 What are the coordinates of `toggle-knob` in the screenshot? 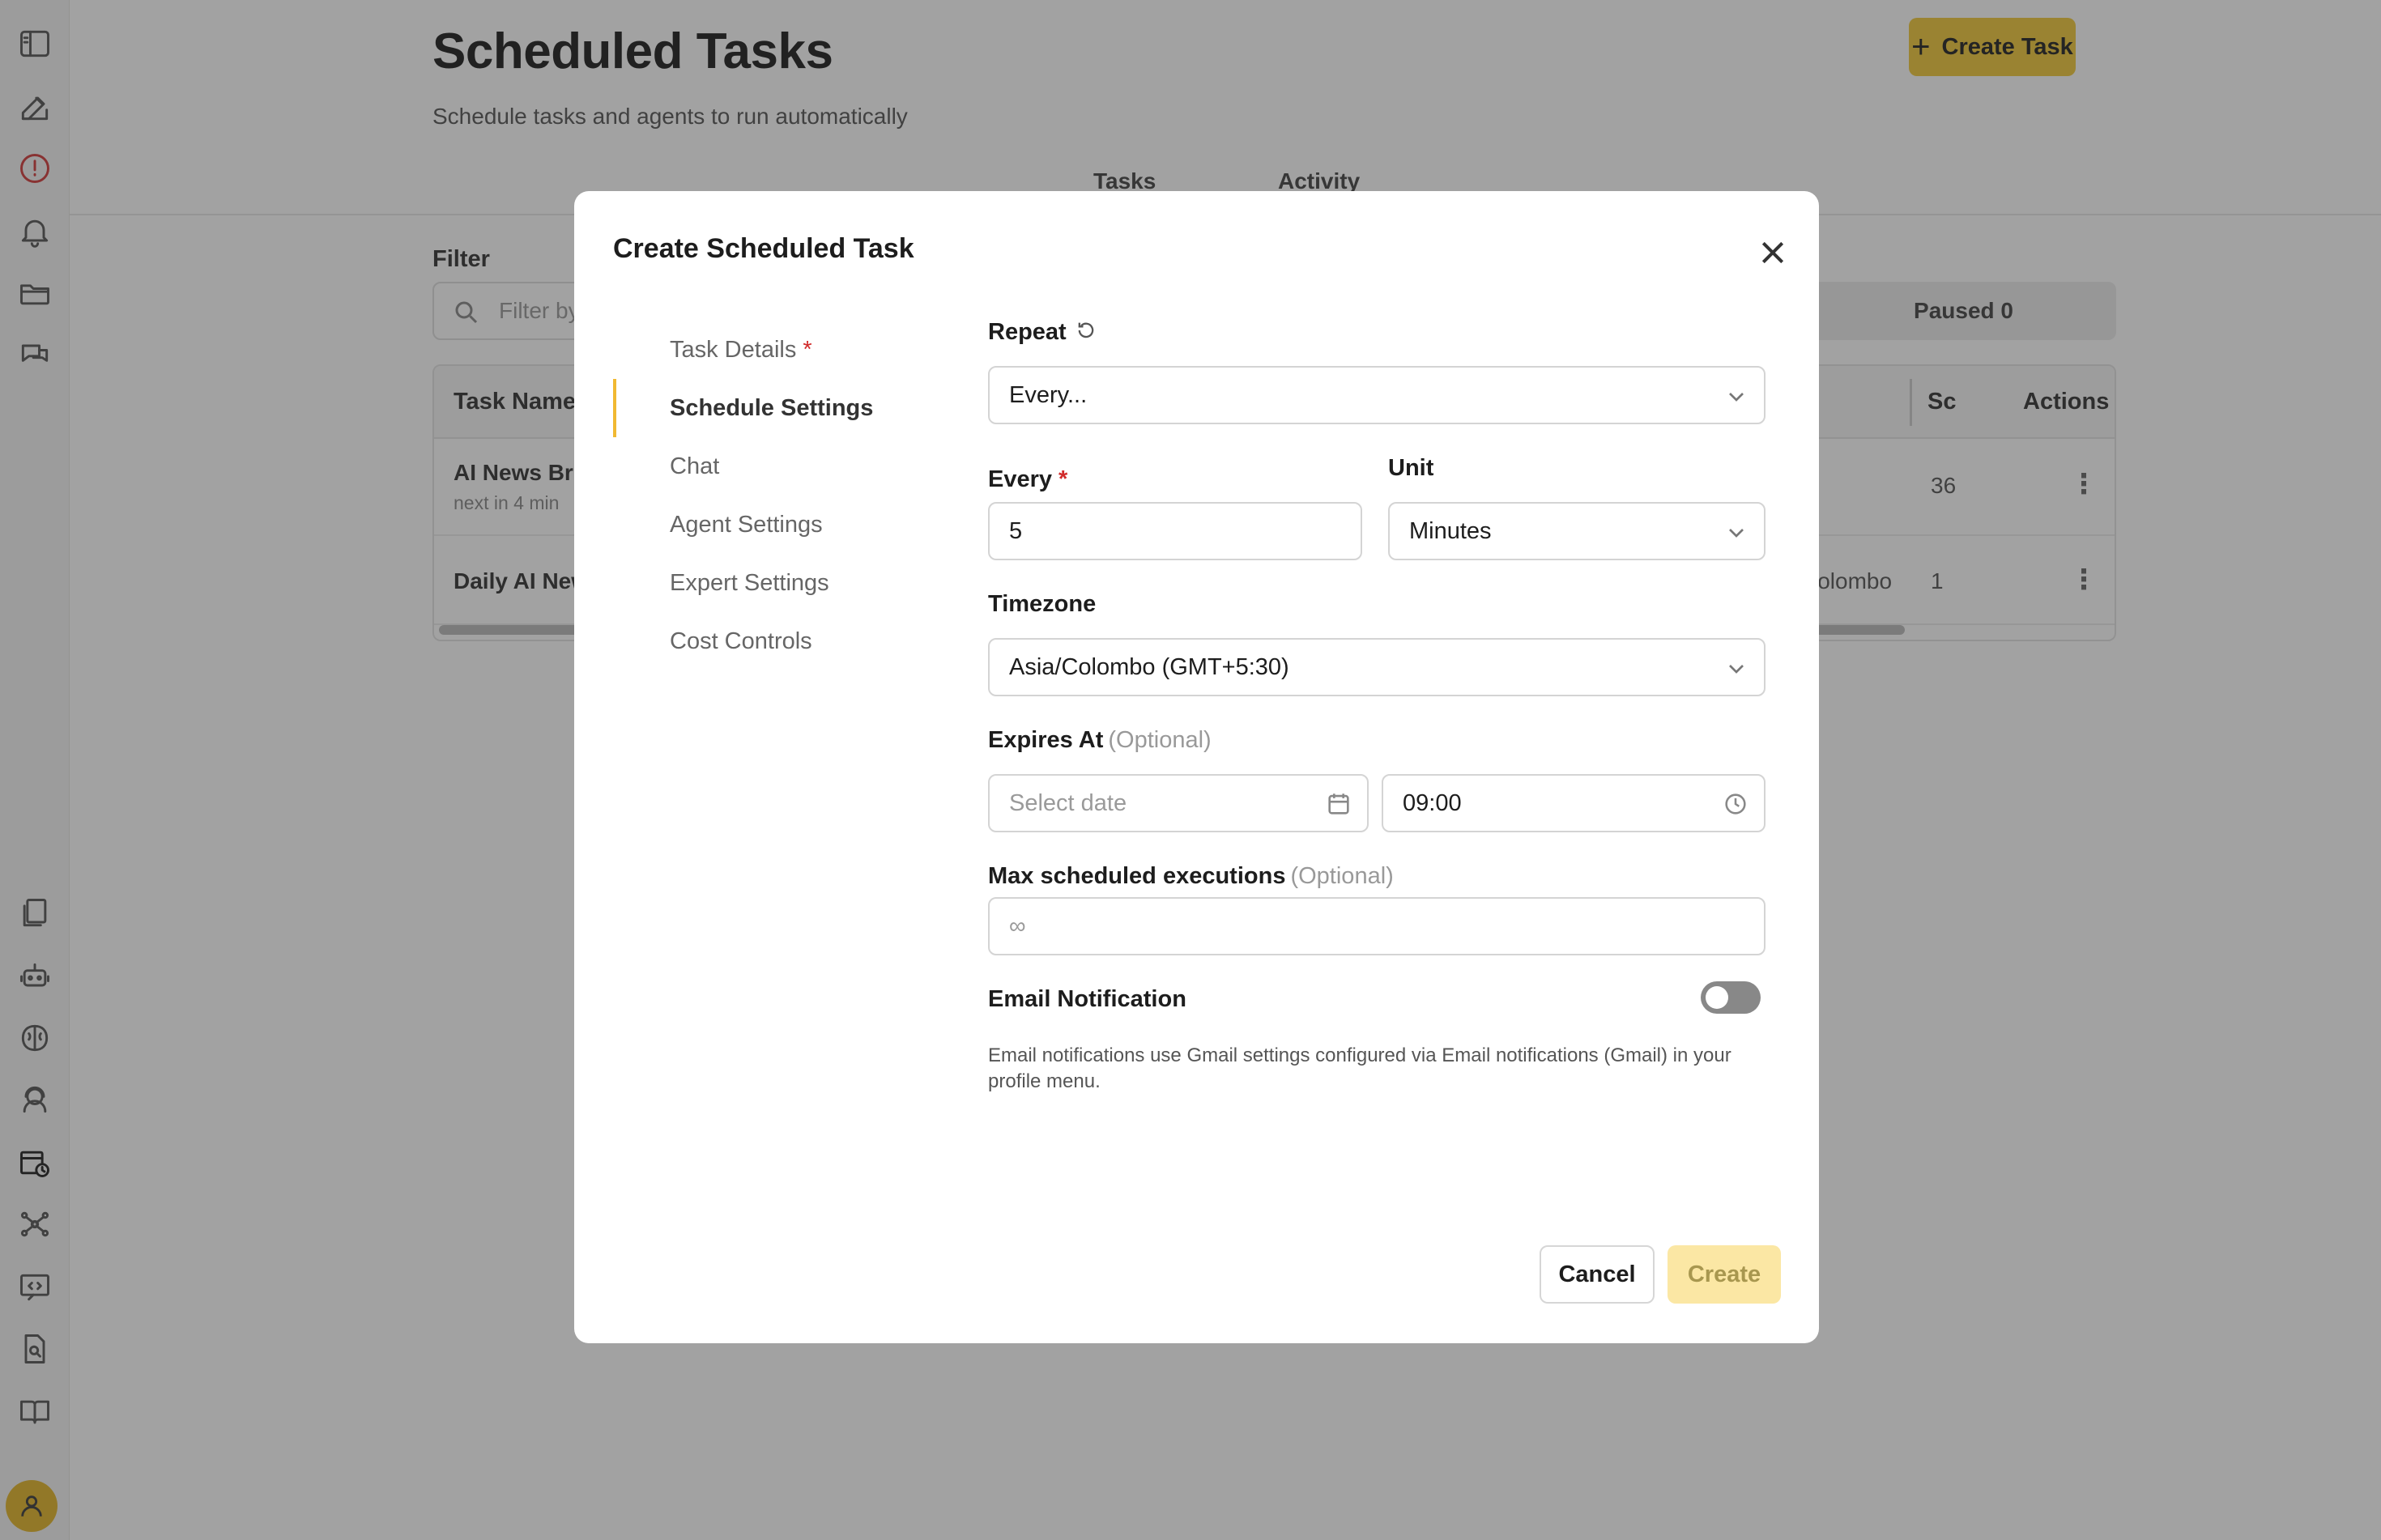 It's located at (1717, 997).